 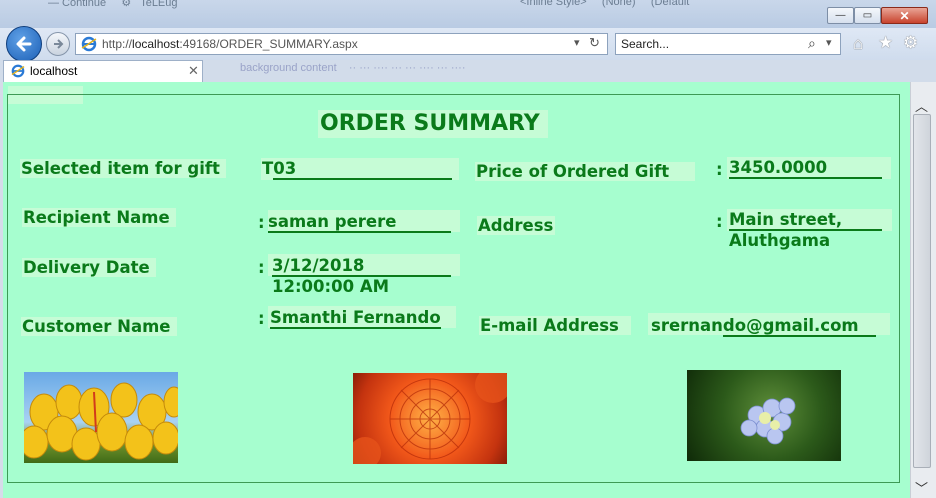 What do you see at coordinates (921, 105) in the screenshot?
I see `scroll-up-icon: ︿` at bounding box center [921, 105].